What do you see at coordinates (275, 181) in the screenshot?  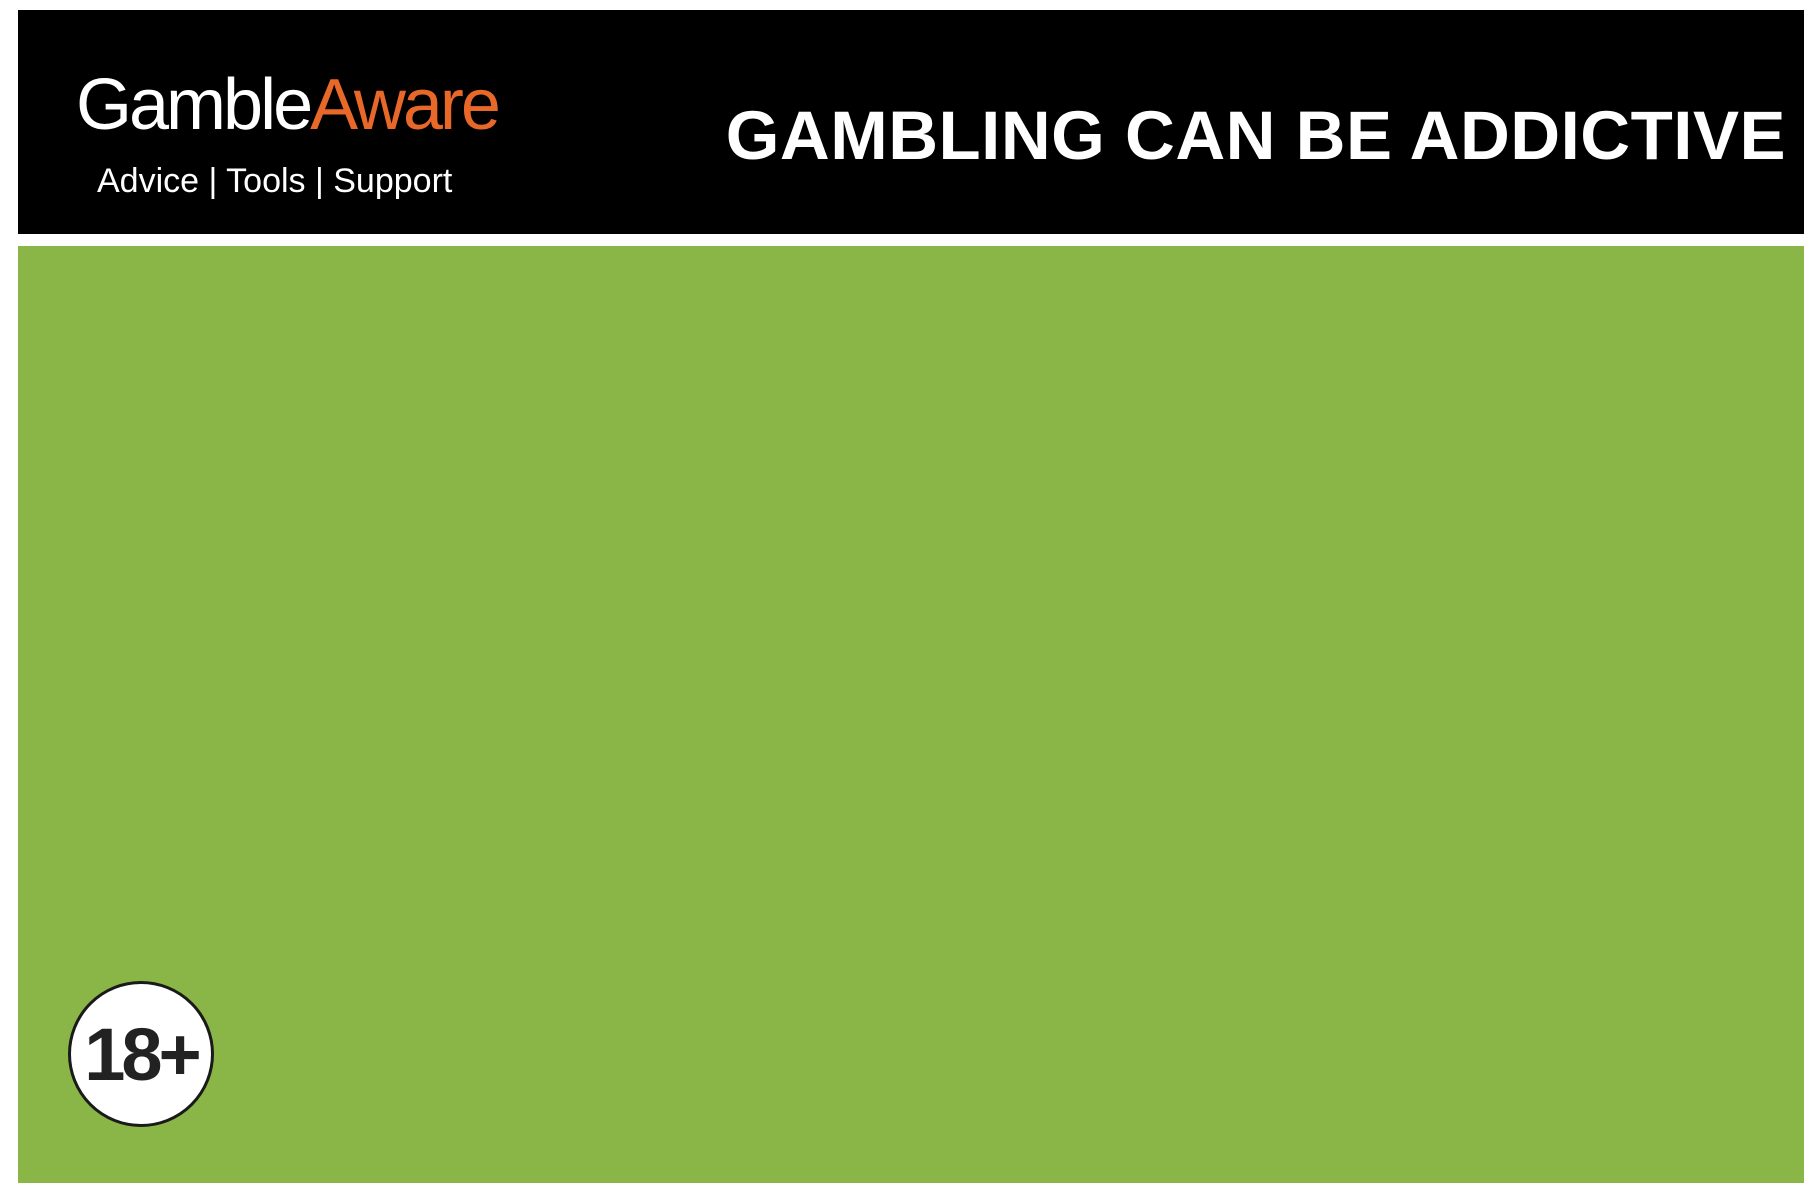 I see `logo-tagline: Advice | Tools | Support` at bounding box center [275, 181].